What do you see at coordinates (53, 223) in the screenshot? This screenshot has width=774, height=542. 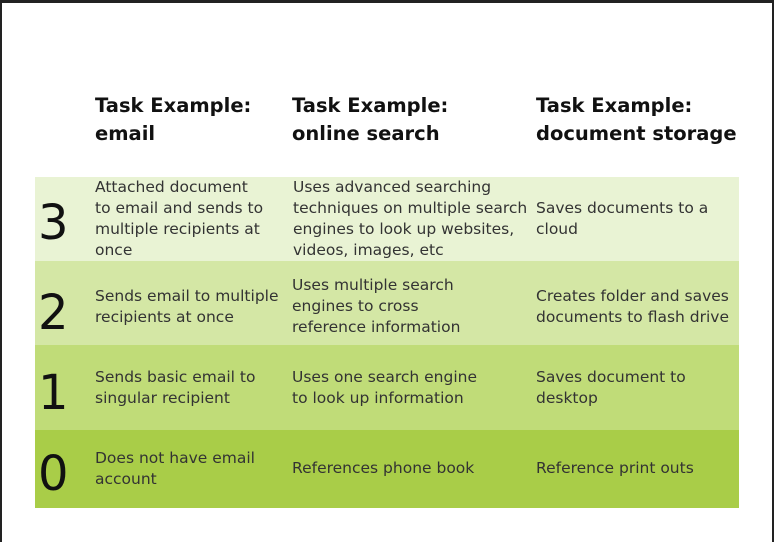 I see `level-number: 3` at bounding box center [53, 223].